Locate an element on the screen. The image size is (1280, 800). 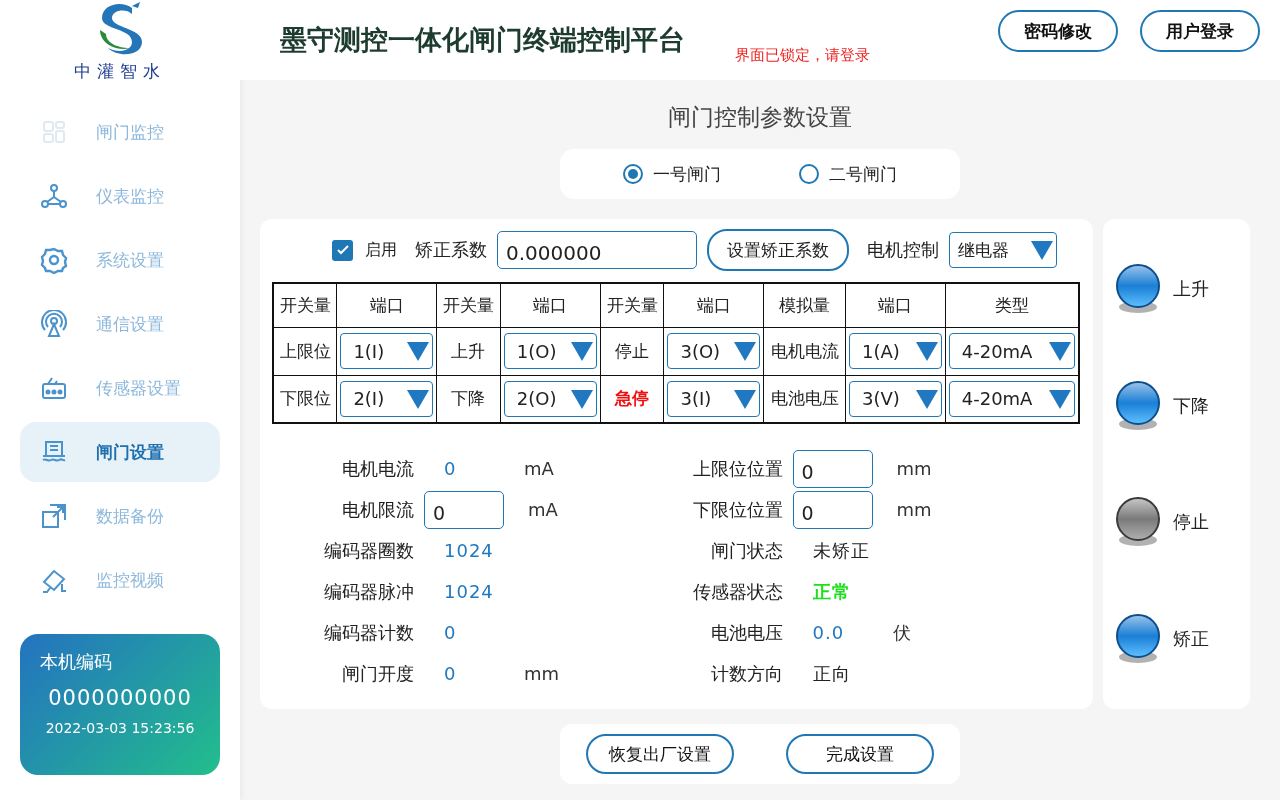
indicator-label: 停止 is located at coordinates (1191, 522).